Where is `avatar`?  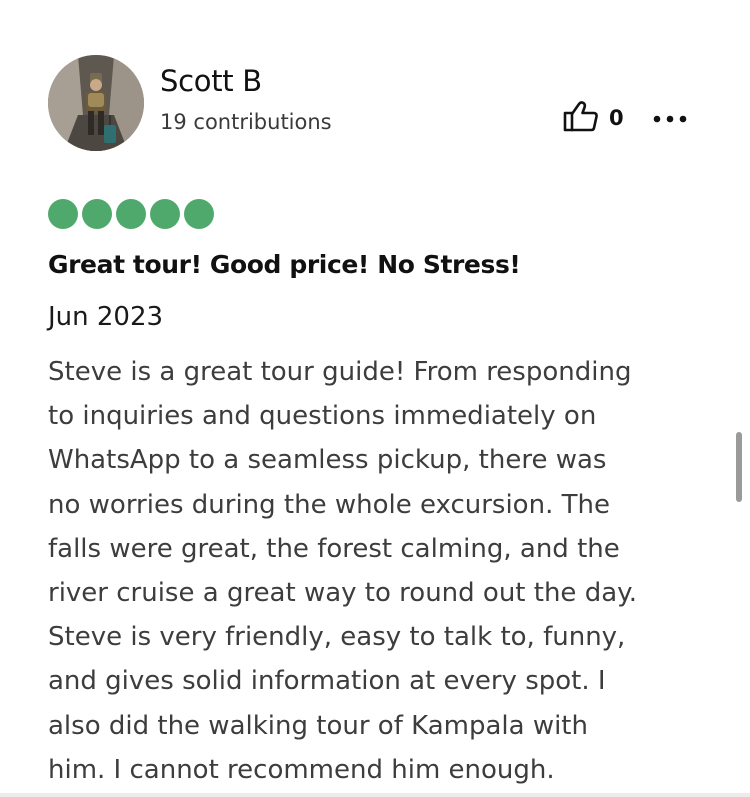
avatar is located at coordinates (96, 103).